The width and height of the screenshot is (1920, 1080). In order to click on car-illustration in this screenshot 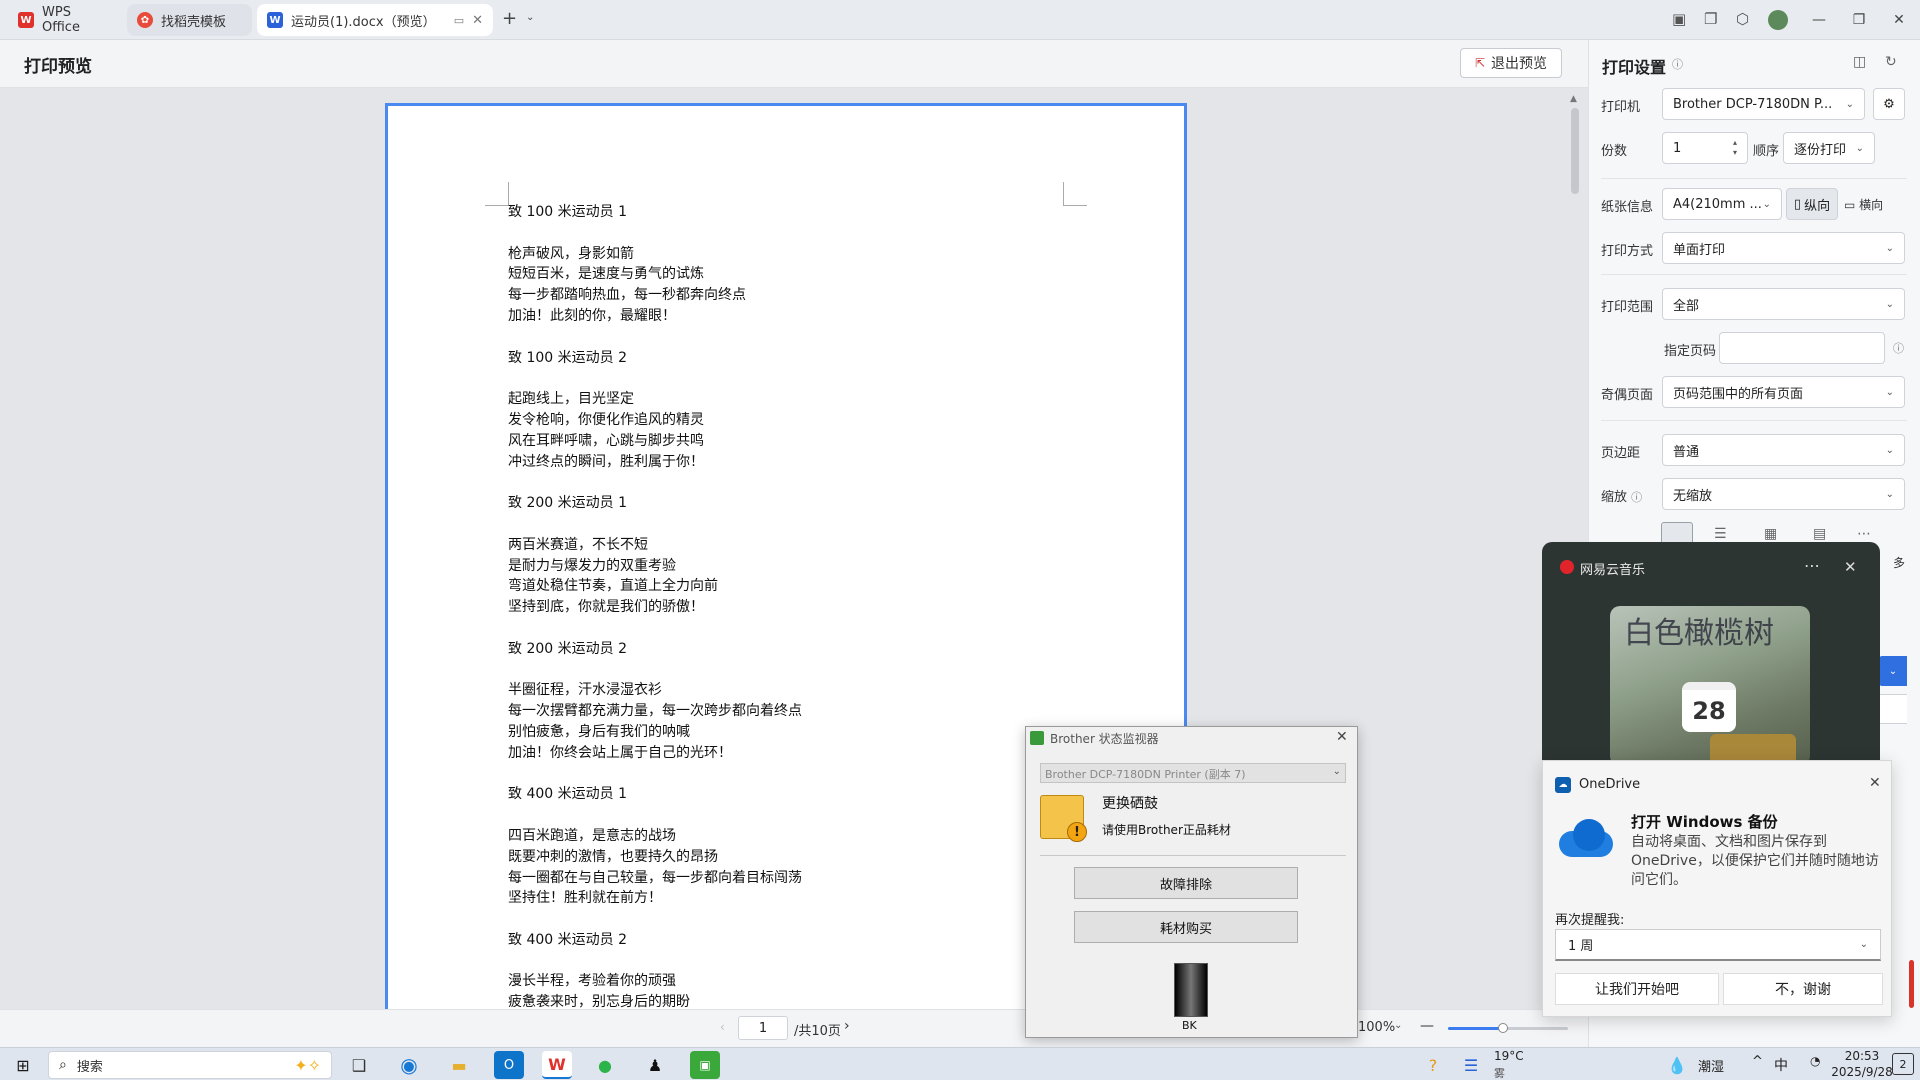, I will do `click(1753, 747)`.